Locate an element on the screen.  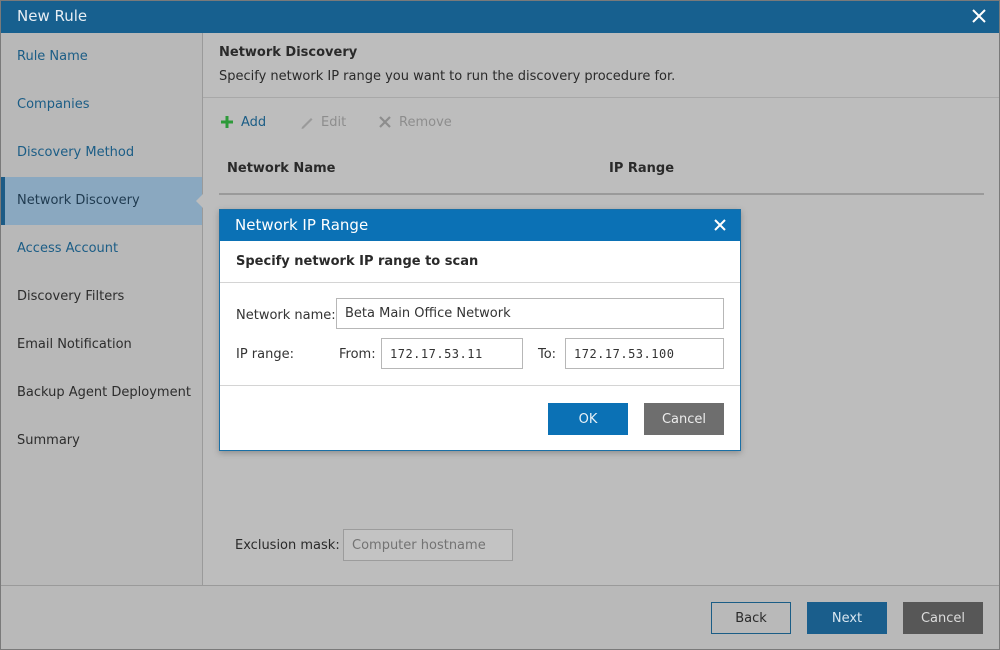
exclusion-mask-input is located at coordinates (428, 545).